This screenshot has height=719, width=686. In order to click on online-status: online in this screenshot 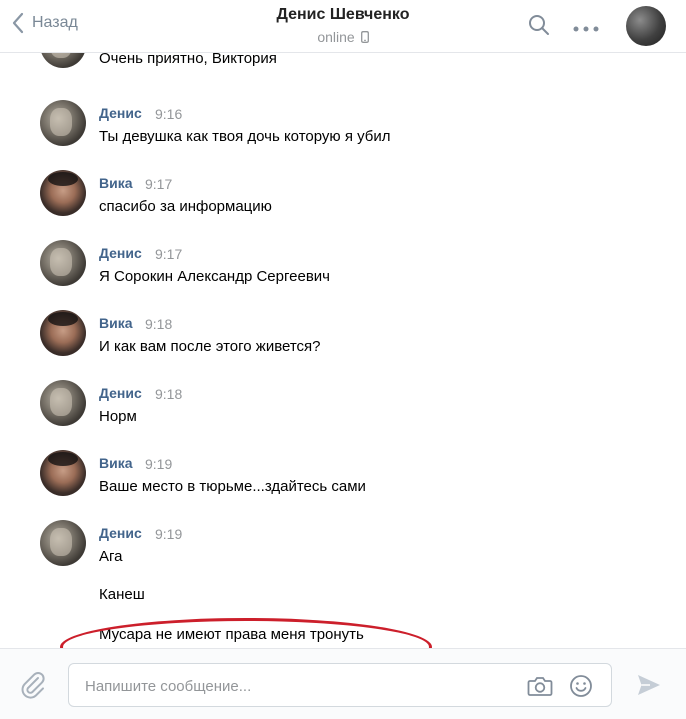, I will do `click(343, 37)`.